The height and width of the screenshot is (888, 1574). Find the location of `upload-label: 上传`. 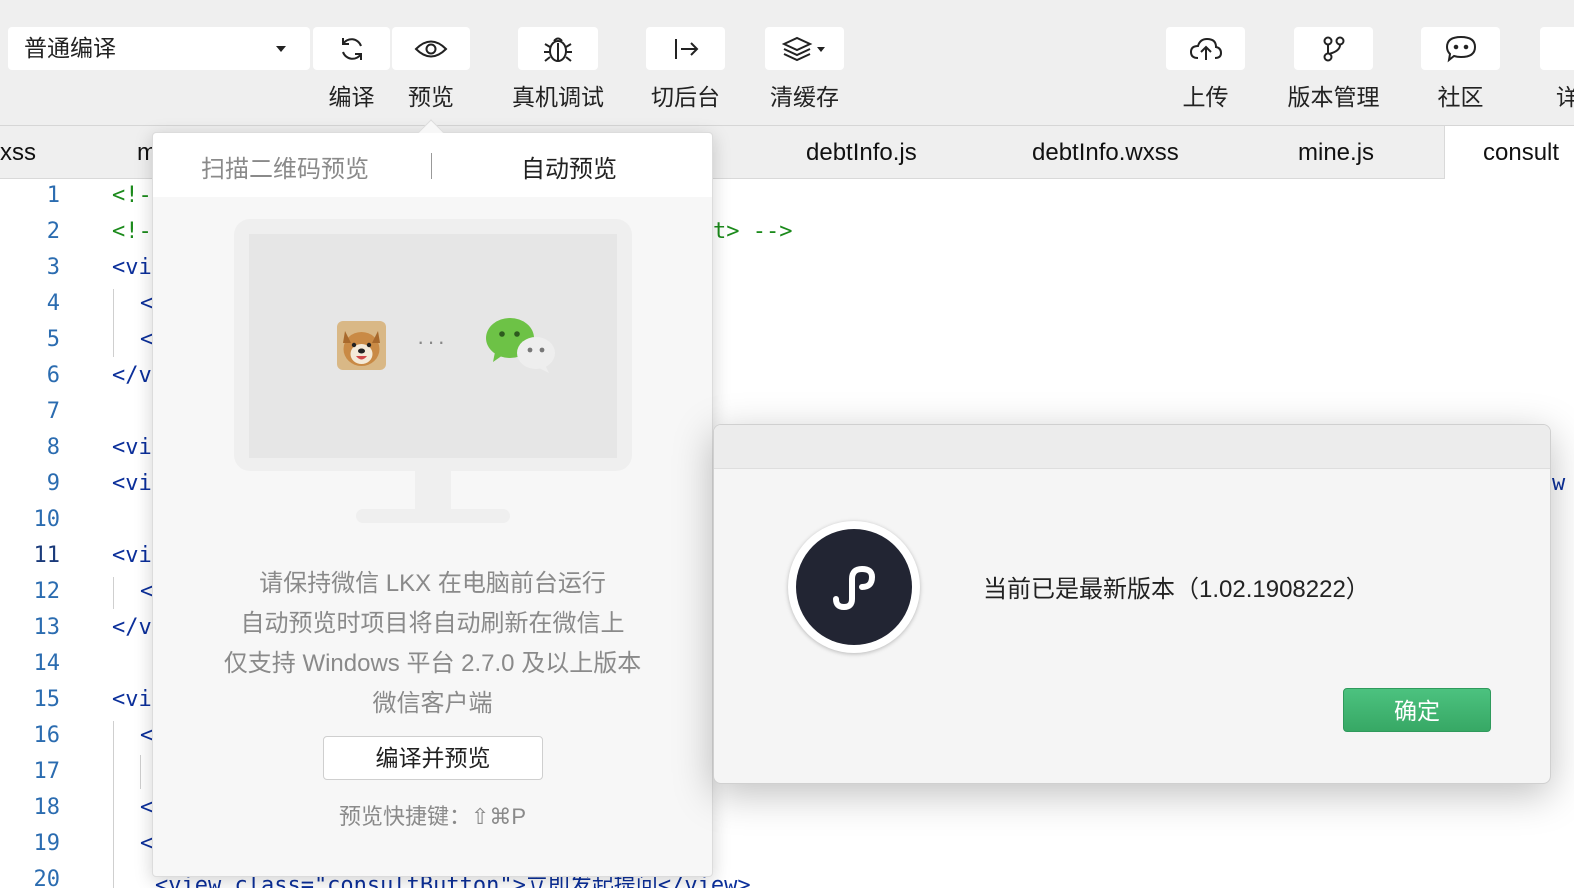

upload-label: 上传 is located at coordinates (1205, 97).